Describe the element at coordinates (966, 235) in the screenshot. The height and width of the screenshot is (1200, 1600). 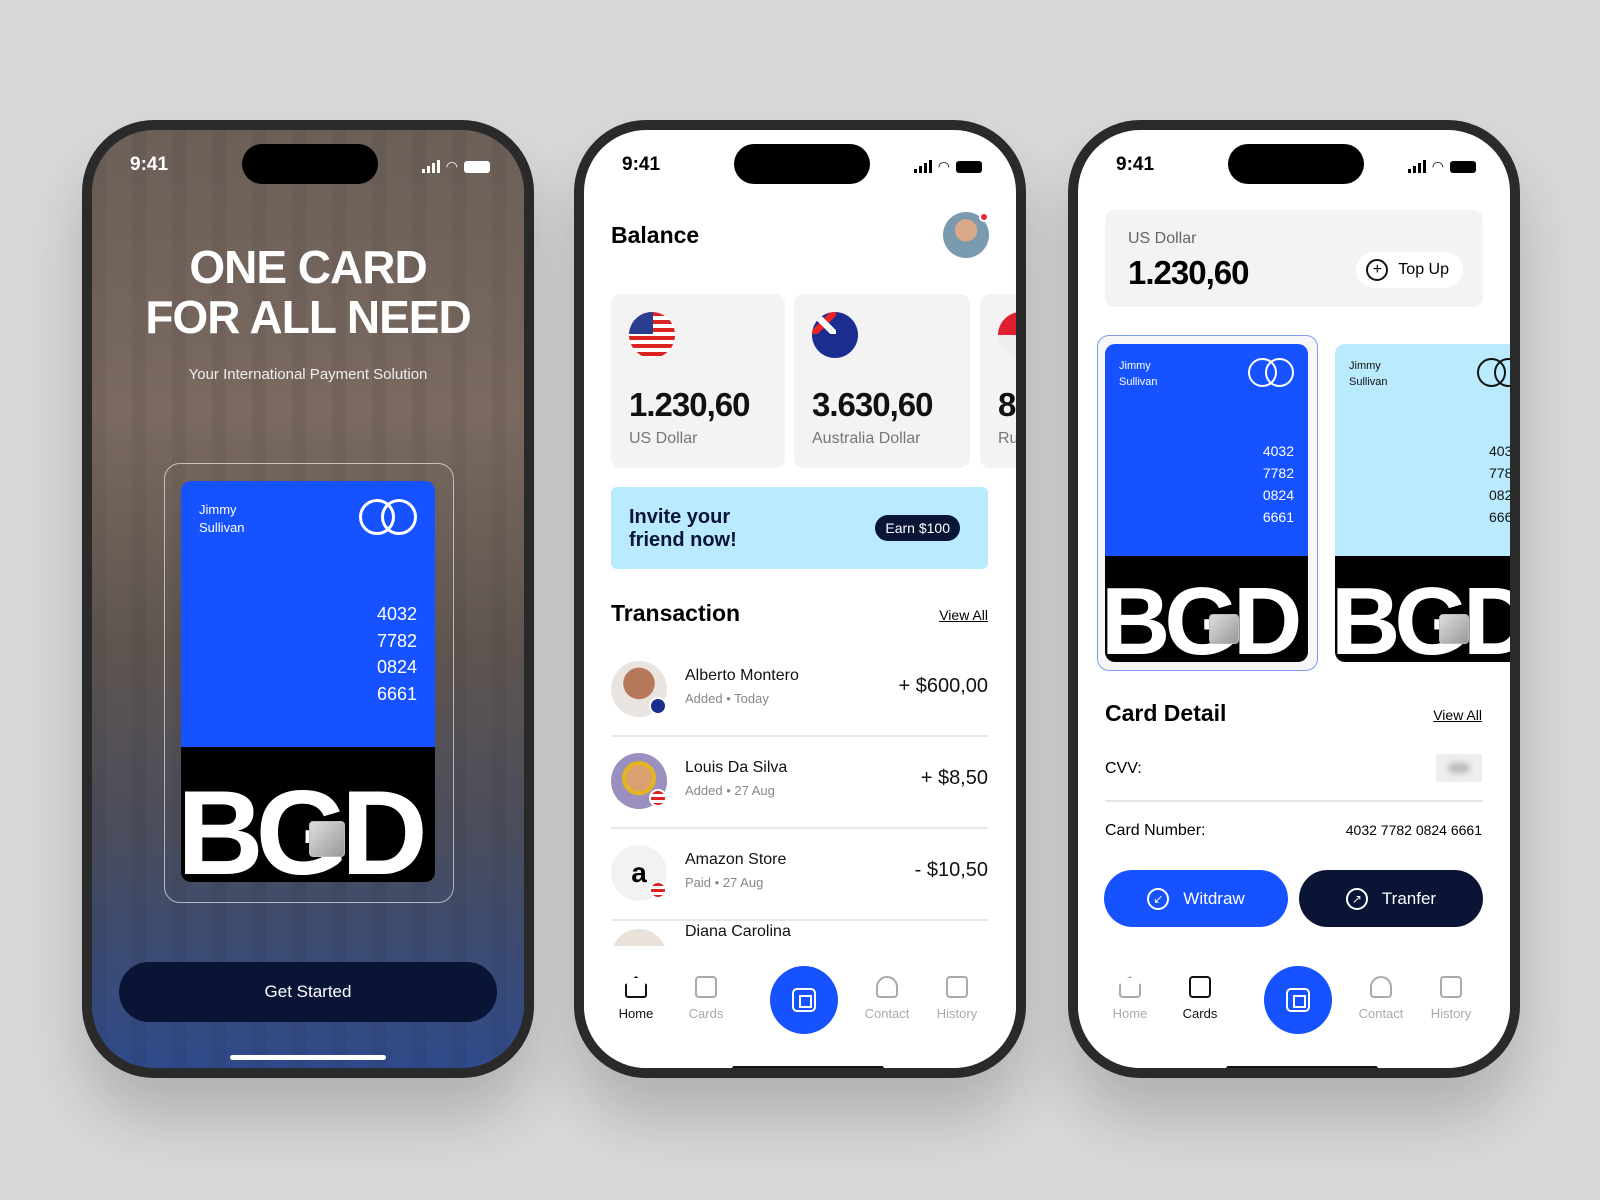
I see `avatar` at that location.